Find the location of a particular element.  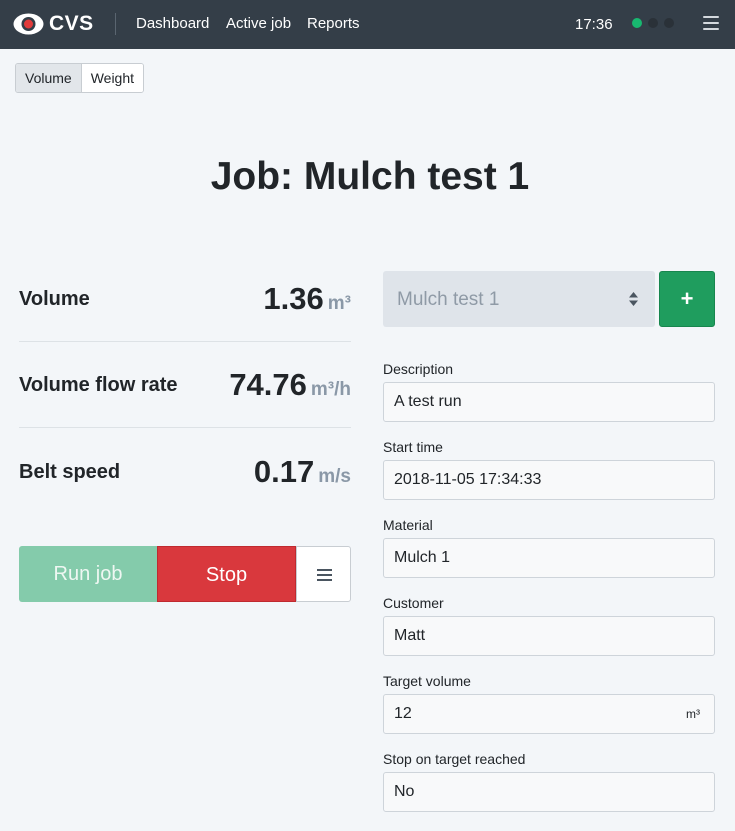

mode-toggle: Volume Weight is located at coordinates (80, 78).